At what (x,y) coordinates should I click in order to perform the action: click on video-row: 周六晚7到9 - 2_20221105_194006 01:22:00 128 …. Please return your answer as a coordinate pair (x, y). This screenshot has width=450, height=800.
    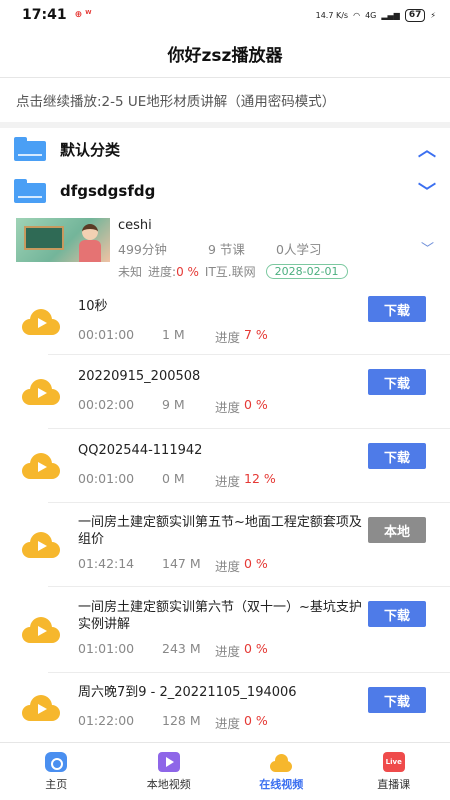
    Looking at the image, I should click on (236, 708).